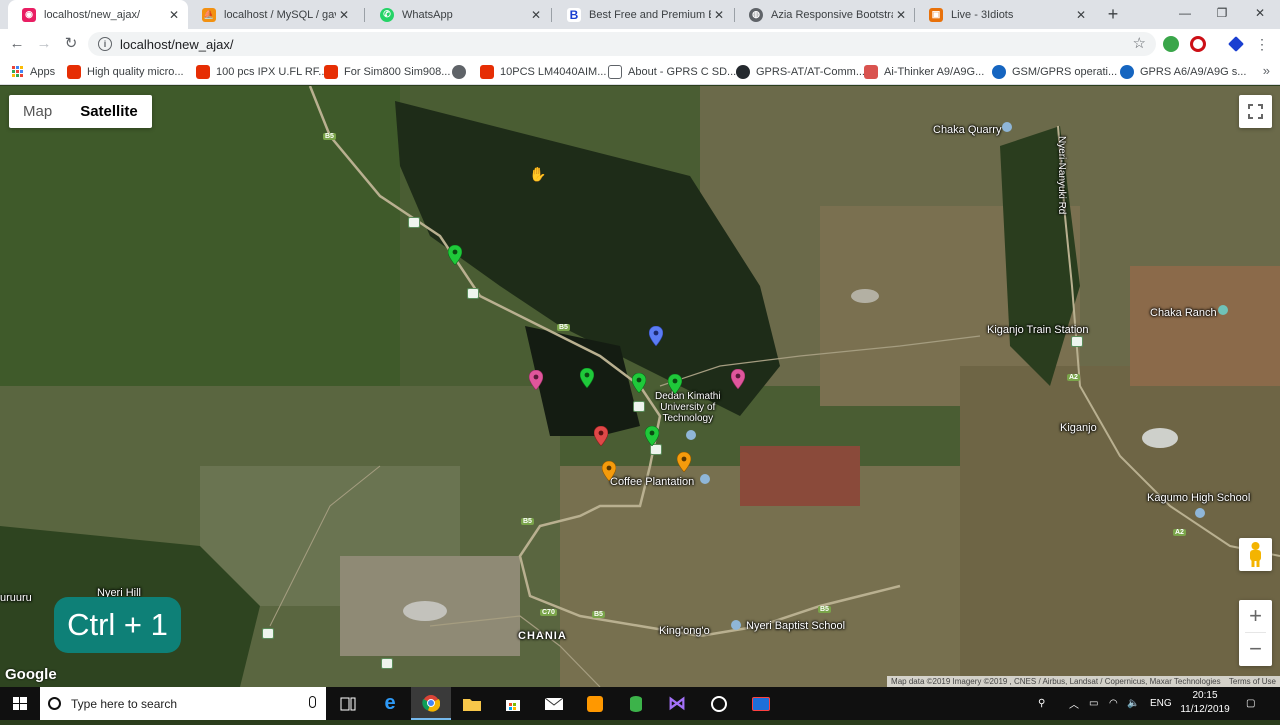 The width and height of the screenshot is (1280, 725). What do you see at coordinates (183, 703) in the screenshot?
I see `taskbar-search-box: Type here to search` at bounding box center [183, 703].